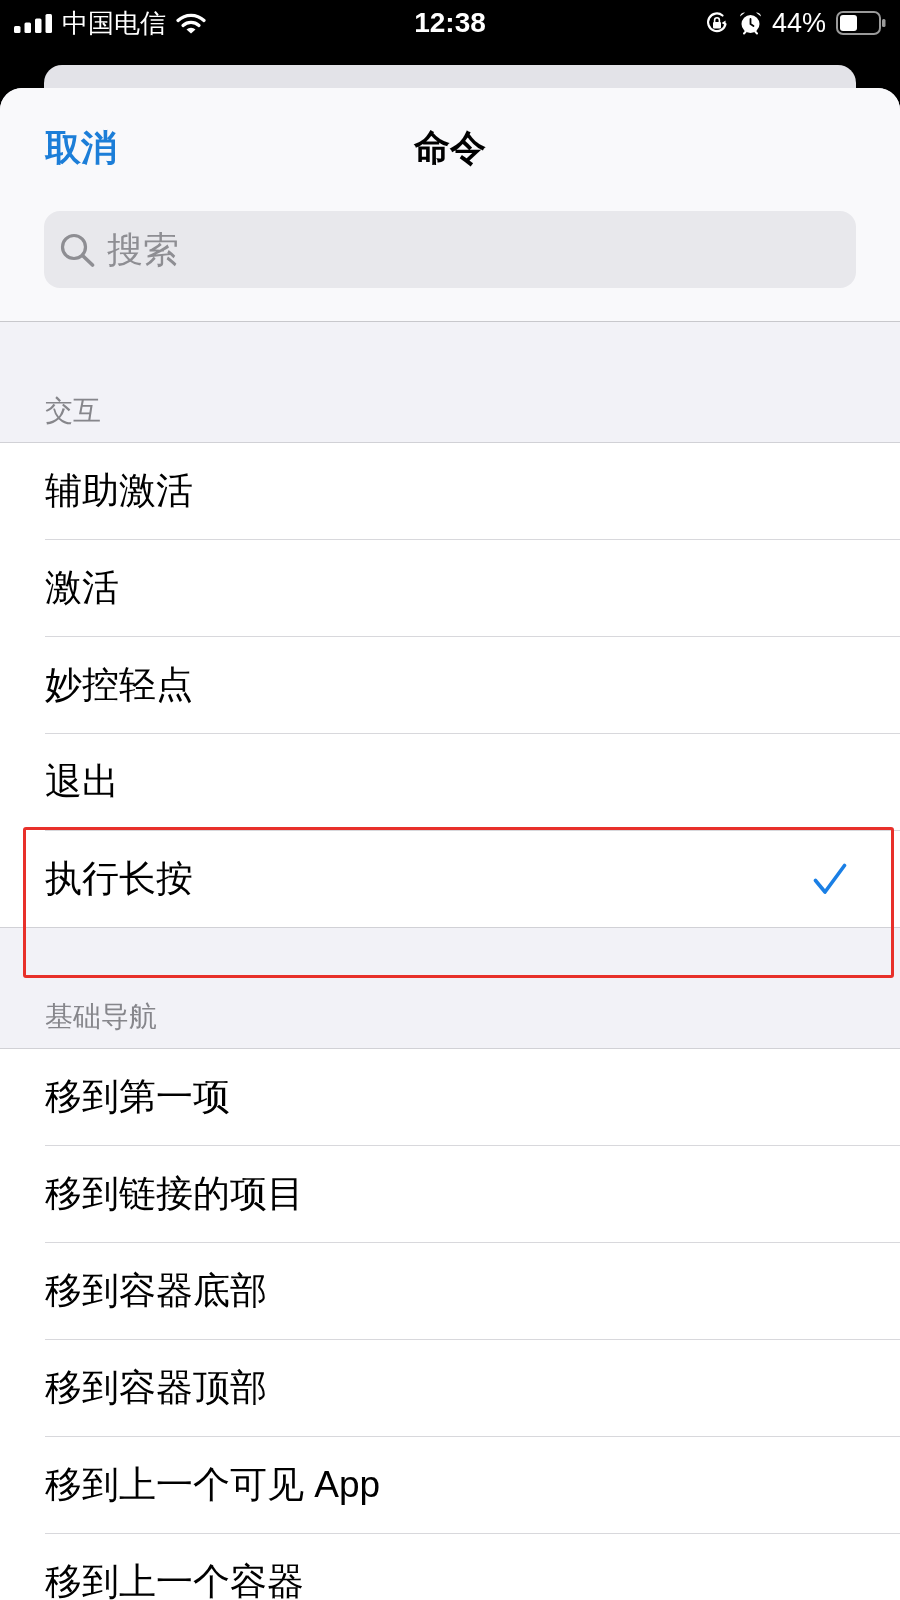 The image size is (900, 1600). Describe the element at coordinates (750, 23) in the screenshot. I see `alarm-clock-icon` at that location.